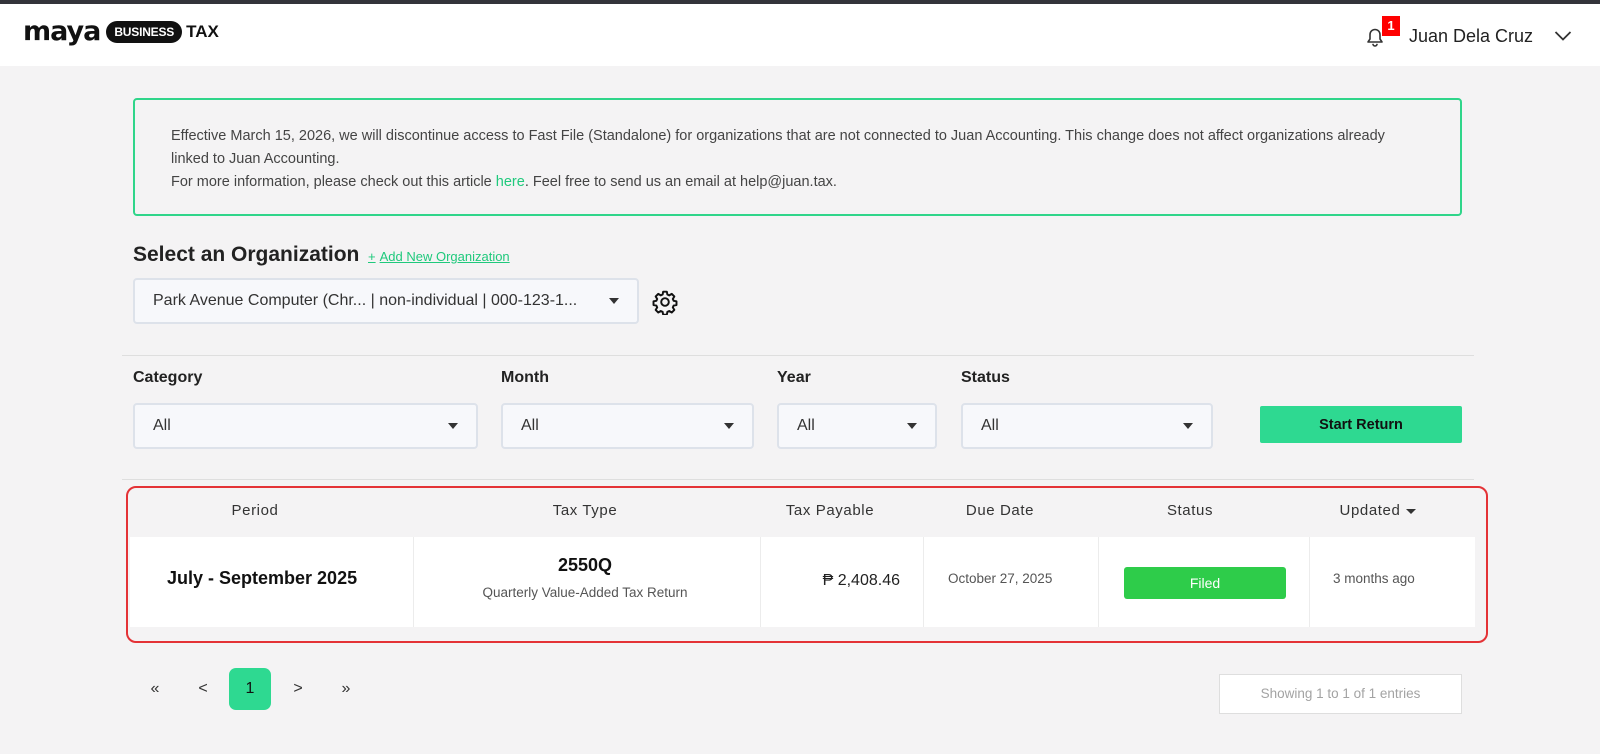  I want to click on pagination-next: >, so click(298, 689).